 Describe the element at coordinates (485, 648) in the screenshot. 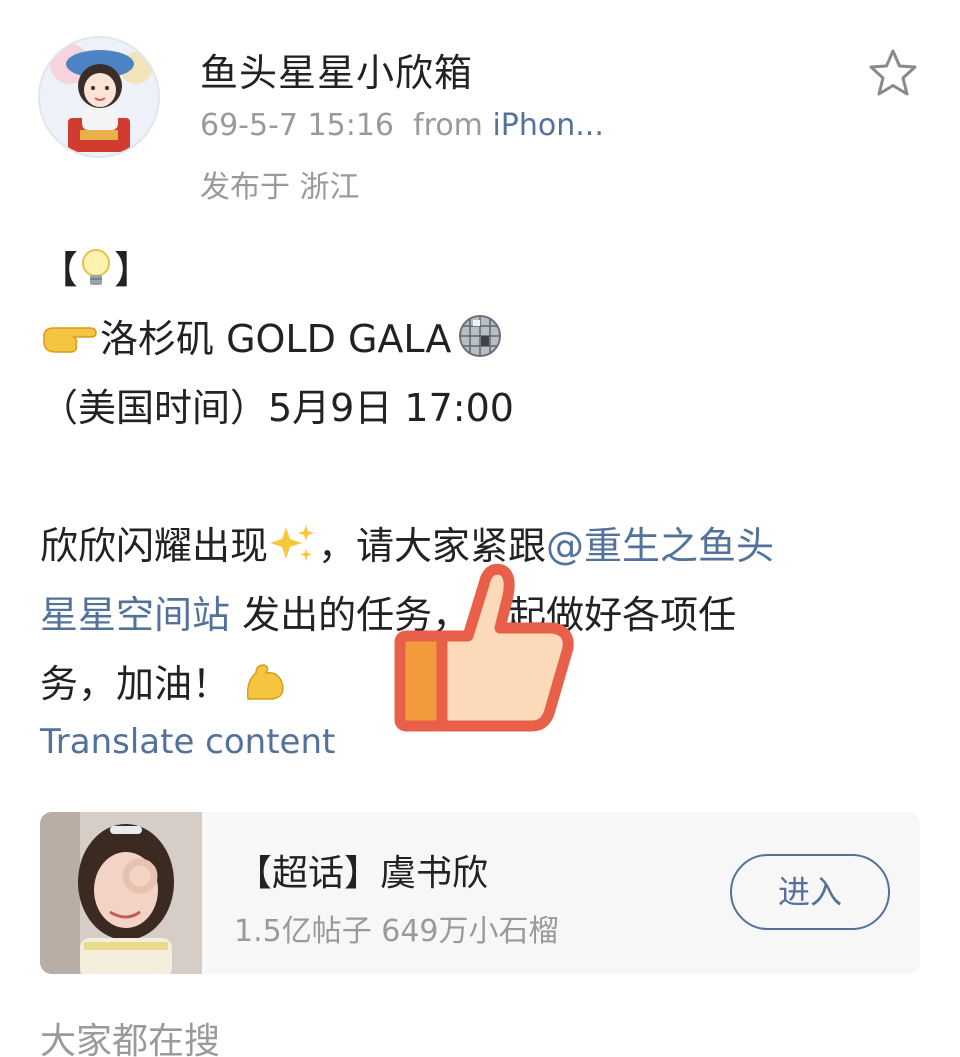

I see `thumbs-up-icon` at that location.